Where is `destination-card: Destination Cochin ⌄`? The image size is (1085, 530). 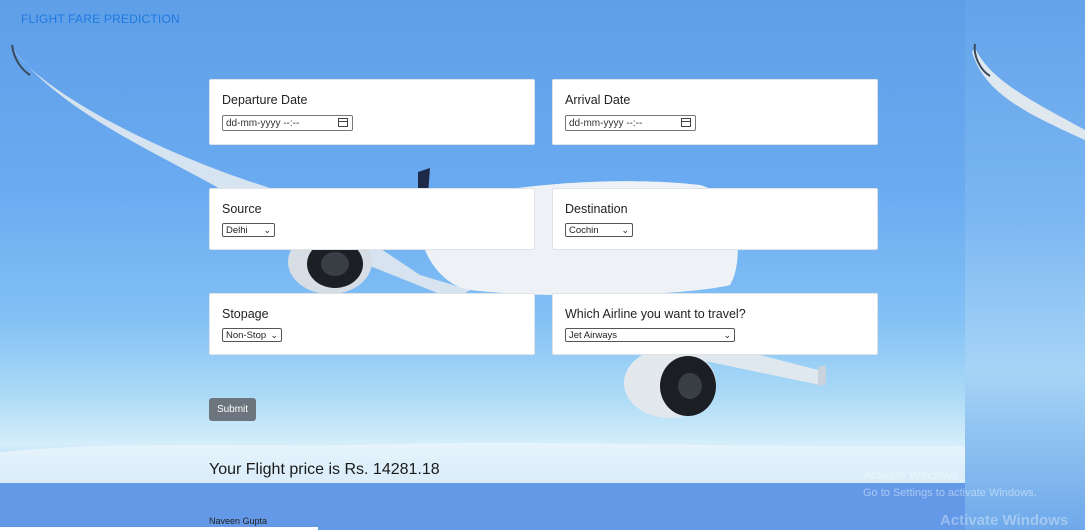 destination-card: Destination Cochin ⌄ is located at coordinates (715, 219).